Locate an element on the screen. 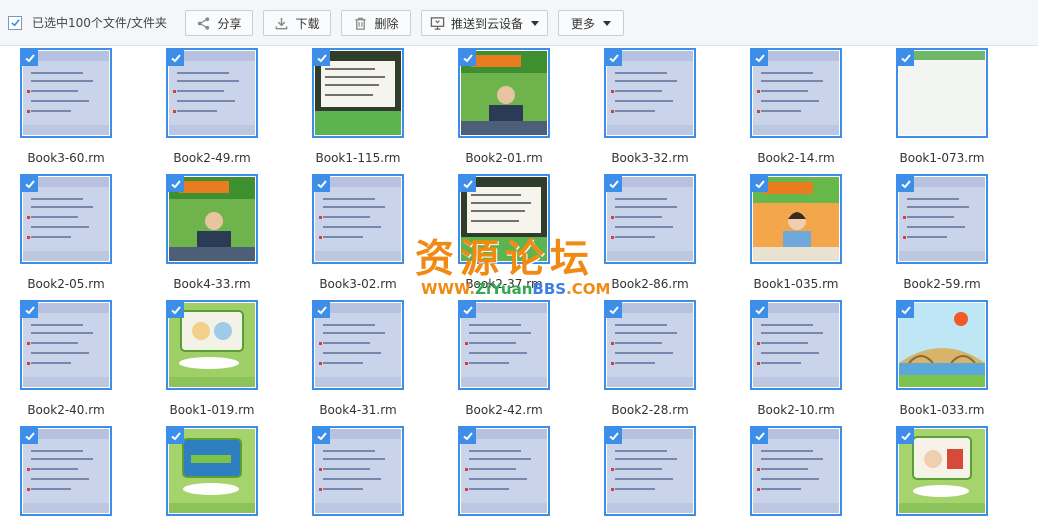 This screenshot has height=531, width=1038. file-name: Book2-05.rm is located at coordinates (66, 284).